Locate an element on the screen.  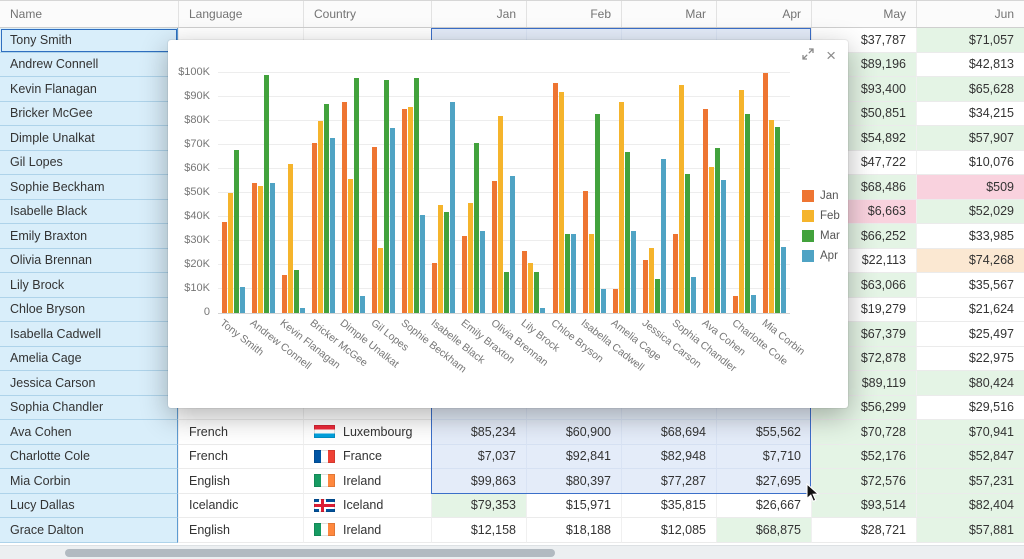
expand-icon is located at coordinates (808, 55).